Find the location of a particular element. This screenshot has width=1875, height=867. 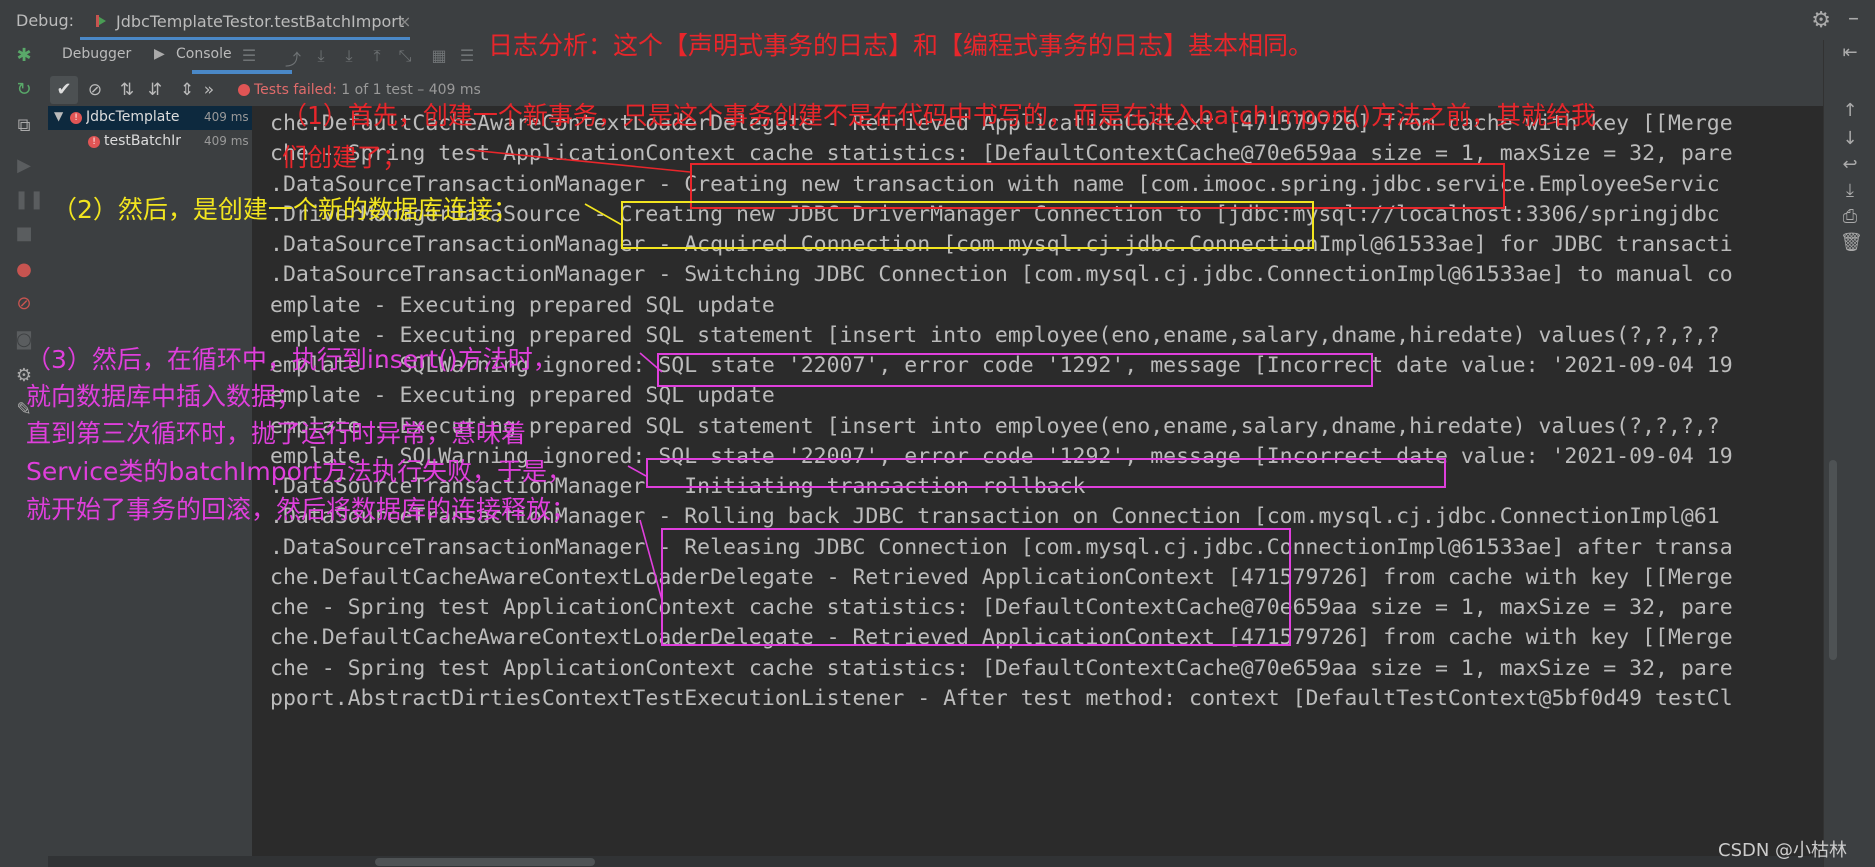

annotation-step3-line3: 直到第三次循环时，抛了运行时异常，意味着 is located at coordinates (276, 433).